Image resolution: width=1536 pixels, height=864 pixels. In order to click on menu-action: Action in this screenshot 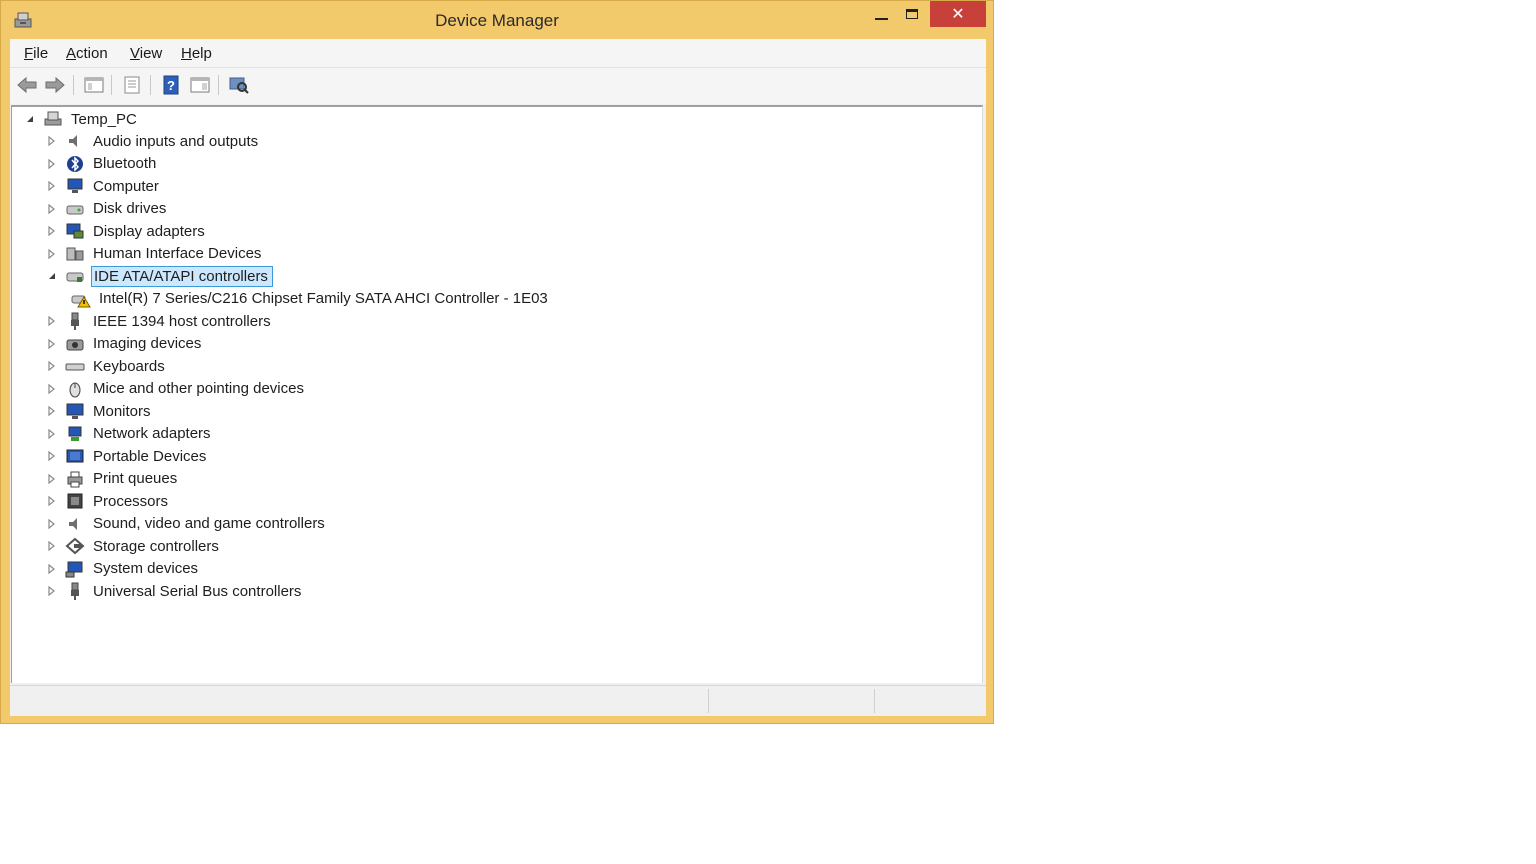, I will do `click(87, 53)`.